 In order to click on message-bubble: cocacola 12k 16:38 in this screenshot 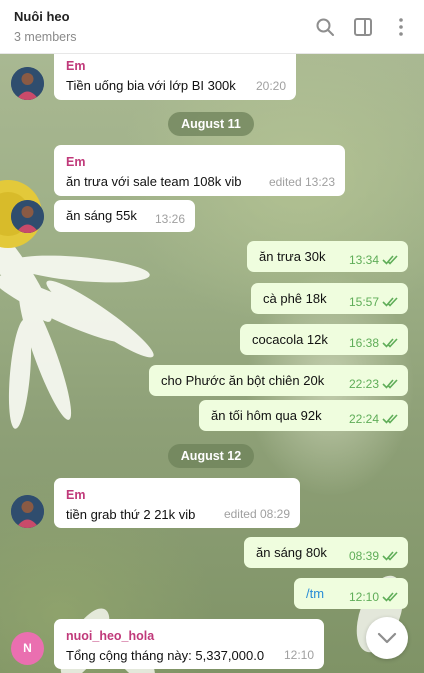, I will do `click(324, 339)`.